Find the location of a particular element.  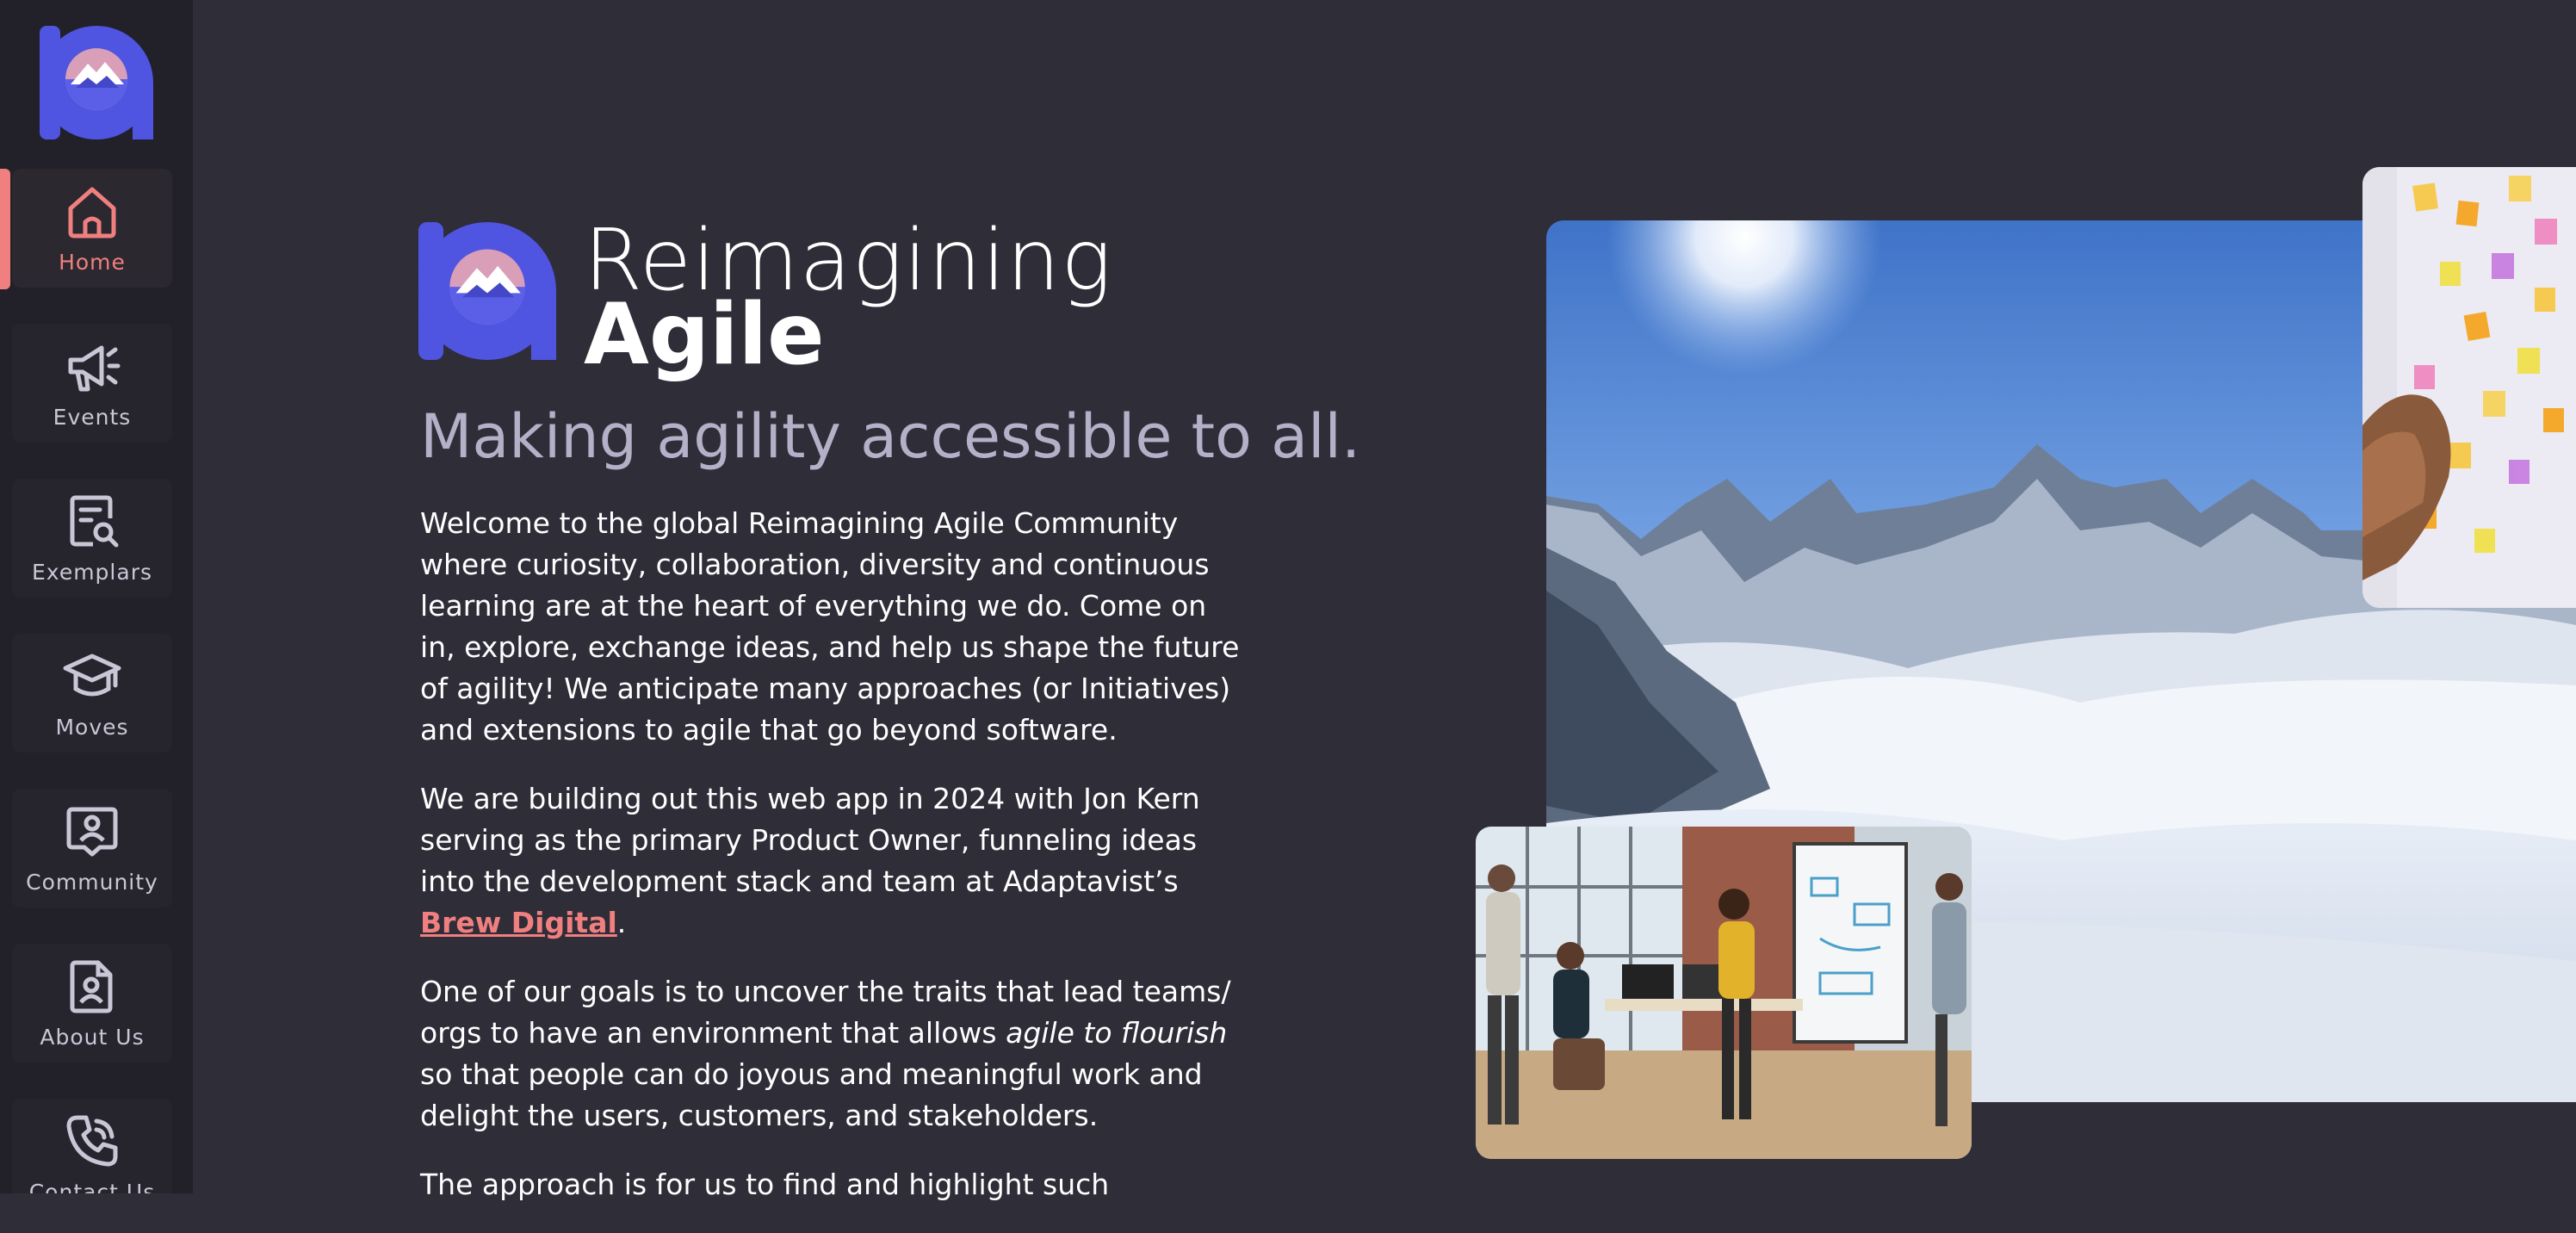

active-indicator is located at coordinates (5, 229).